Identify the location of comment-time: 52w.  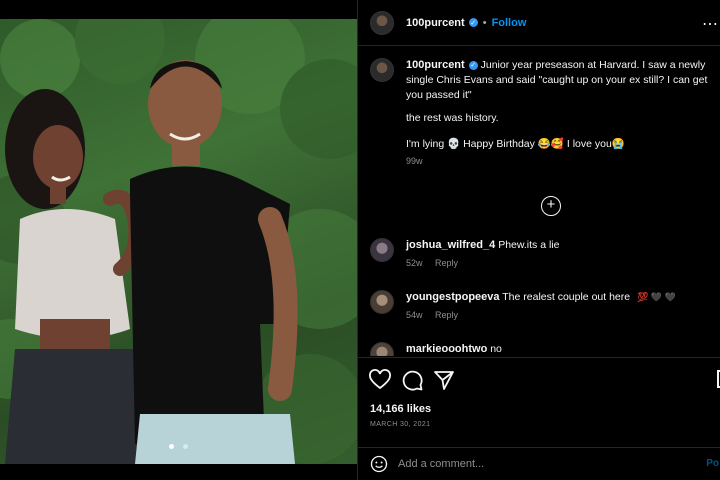
(414, 263).